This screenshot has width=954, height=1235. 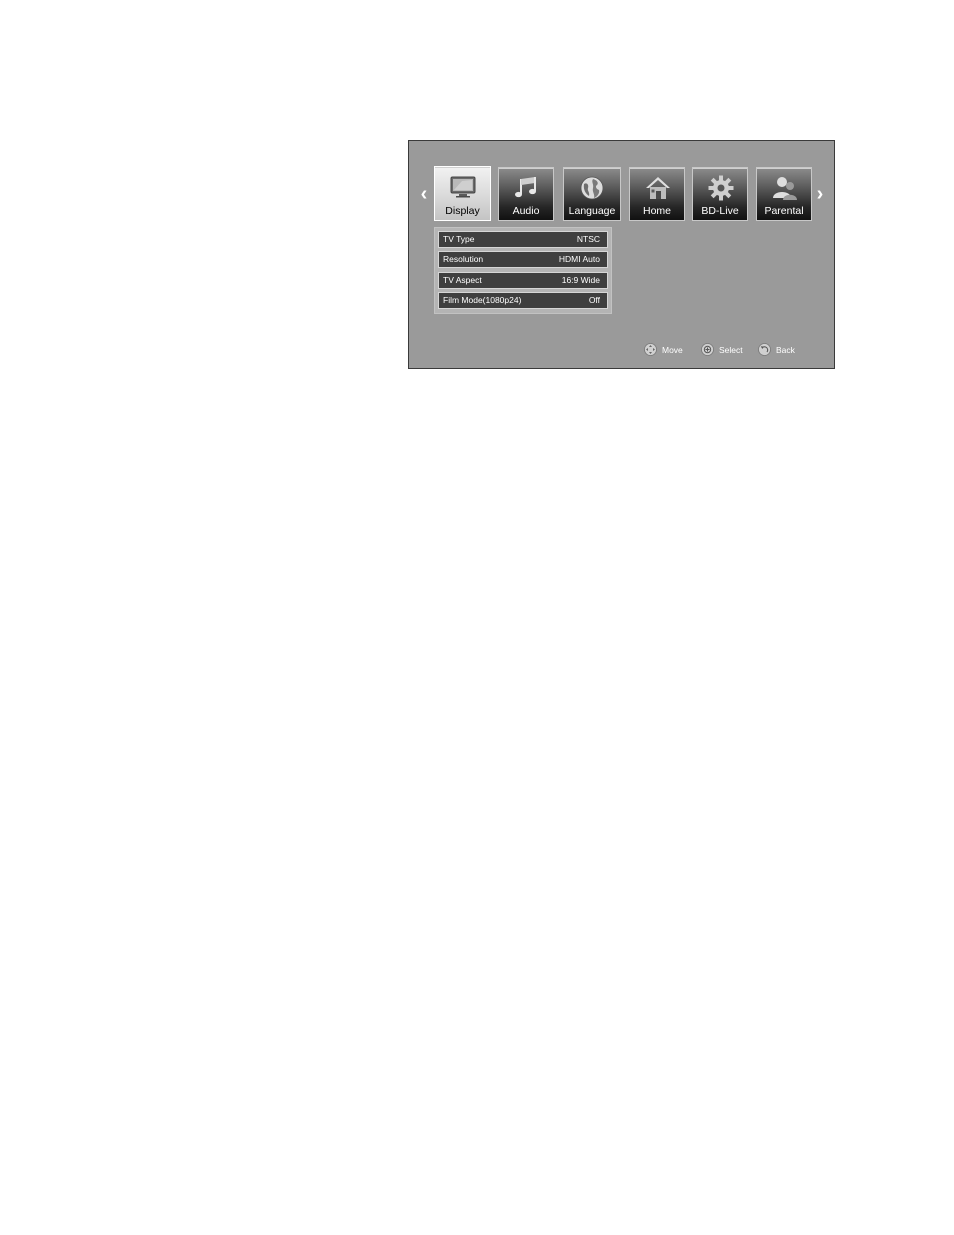 I want to click on tab-display: Display, so click(x=462, y=193).